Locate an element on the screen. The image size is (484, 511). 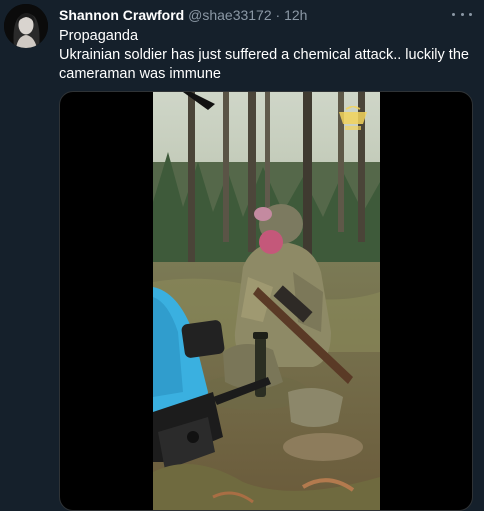
author-name: Shannon Crawford is located at coordinates (121, 15).